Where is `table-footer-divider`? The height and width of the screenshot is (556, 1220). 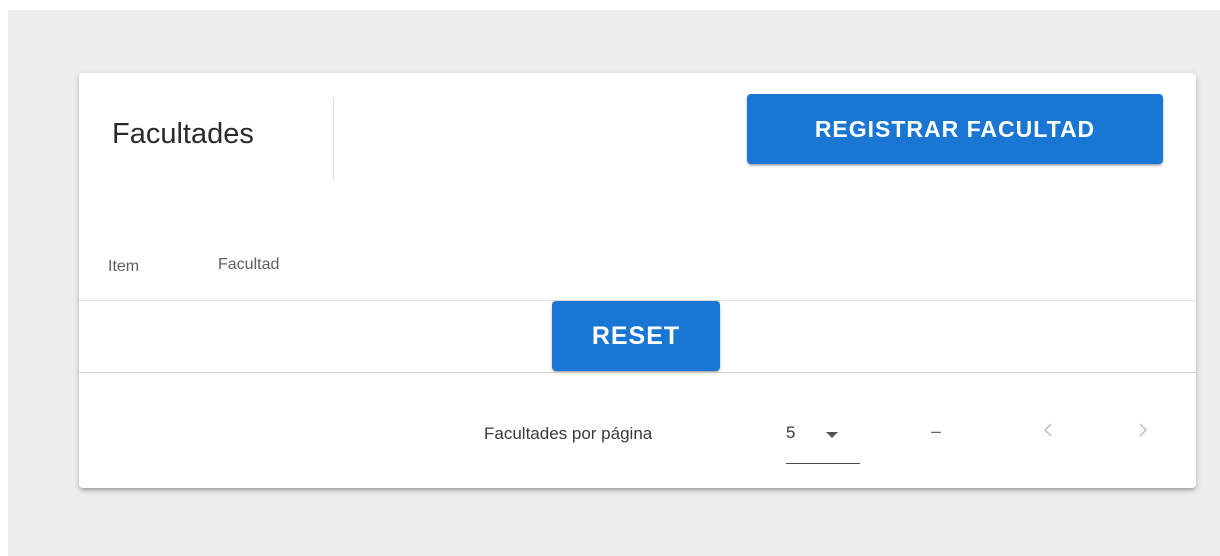 table-footer-divider is located at coordinates (637, 372).